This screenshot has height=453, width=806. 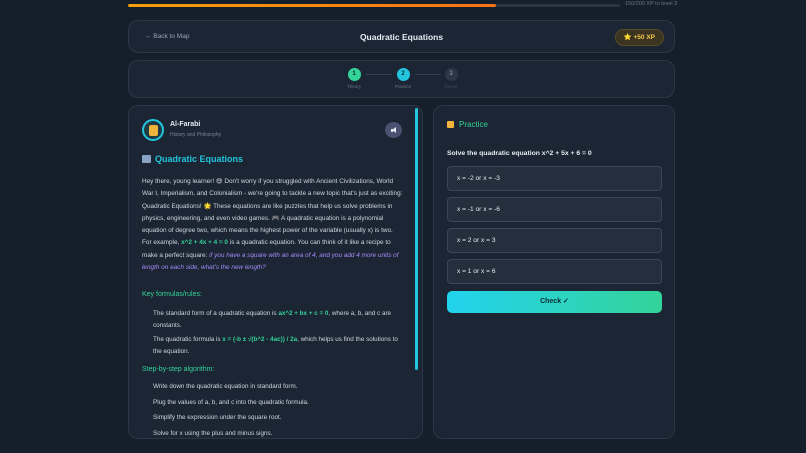 I want to click on answer-option: x = 1 or x = 6, so click(x=554, y=271).